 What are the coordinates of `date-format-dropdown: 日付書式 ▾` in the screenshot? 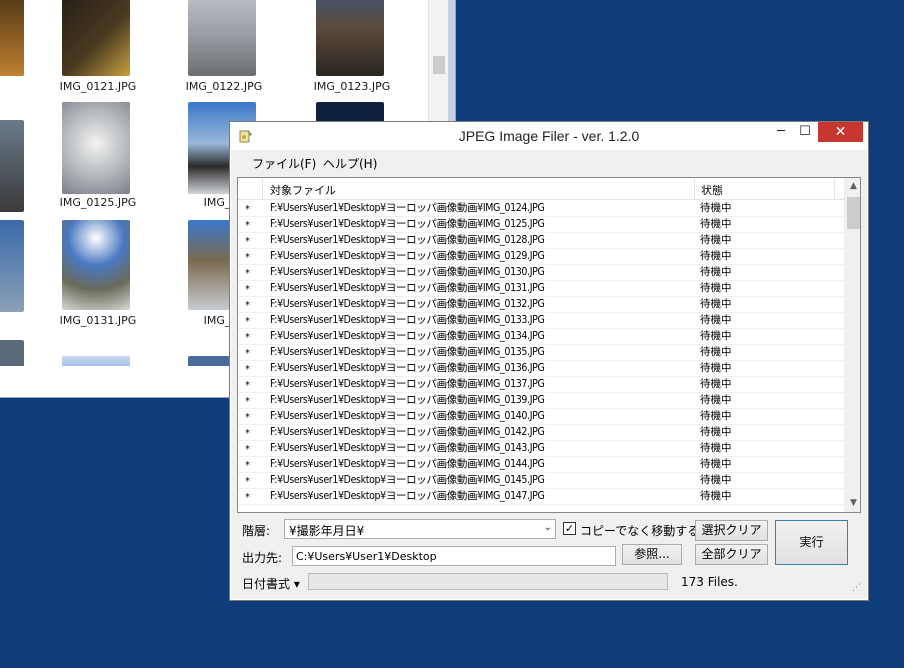 It's located at (271, 583).